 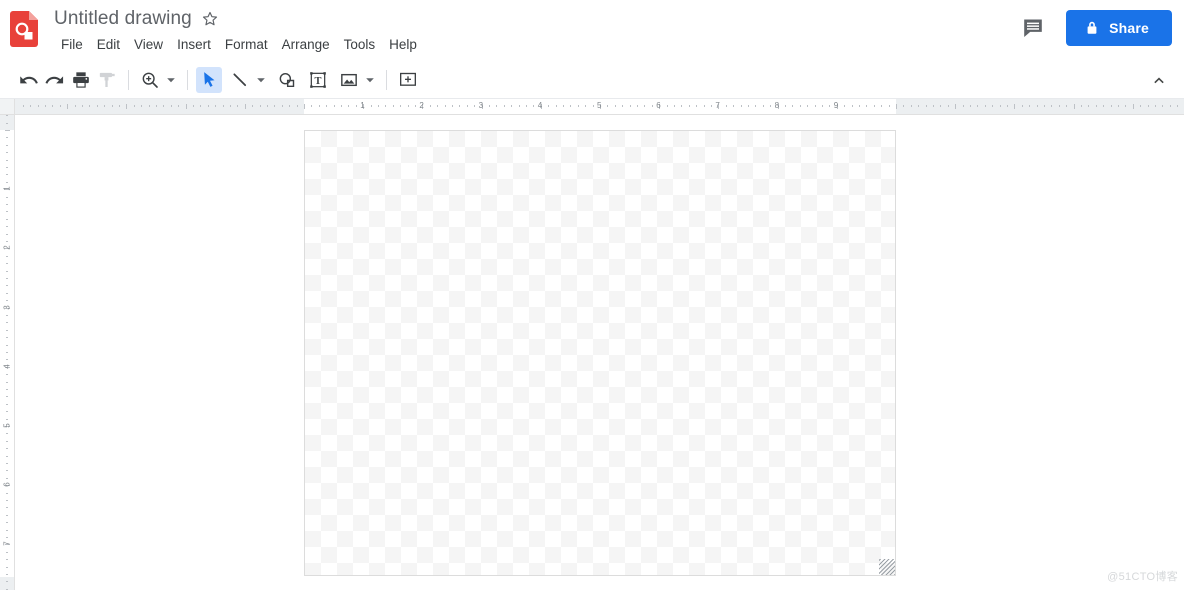 What do you see at coordinates (122, 19) in the screenshot?
I see `document-title: Untitled drawing` at bounding box center [122, 19].